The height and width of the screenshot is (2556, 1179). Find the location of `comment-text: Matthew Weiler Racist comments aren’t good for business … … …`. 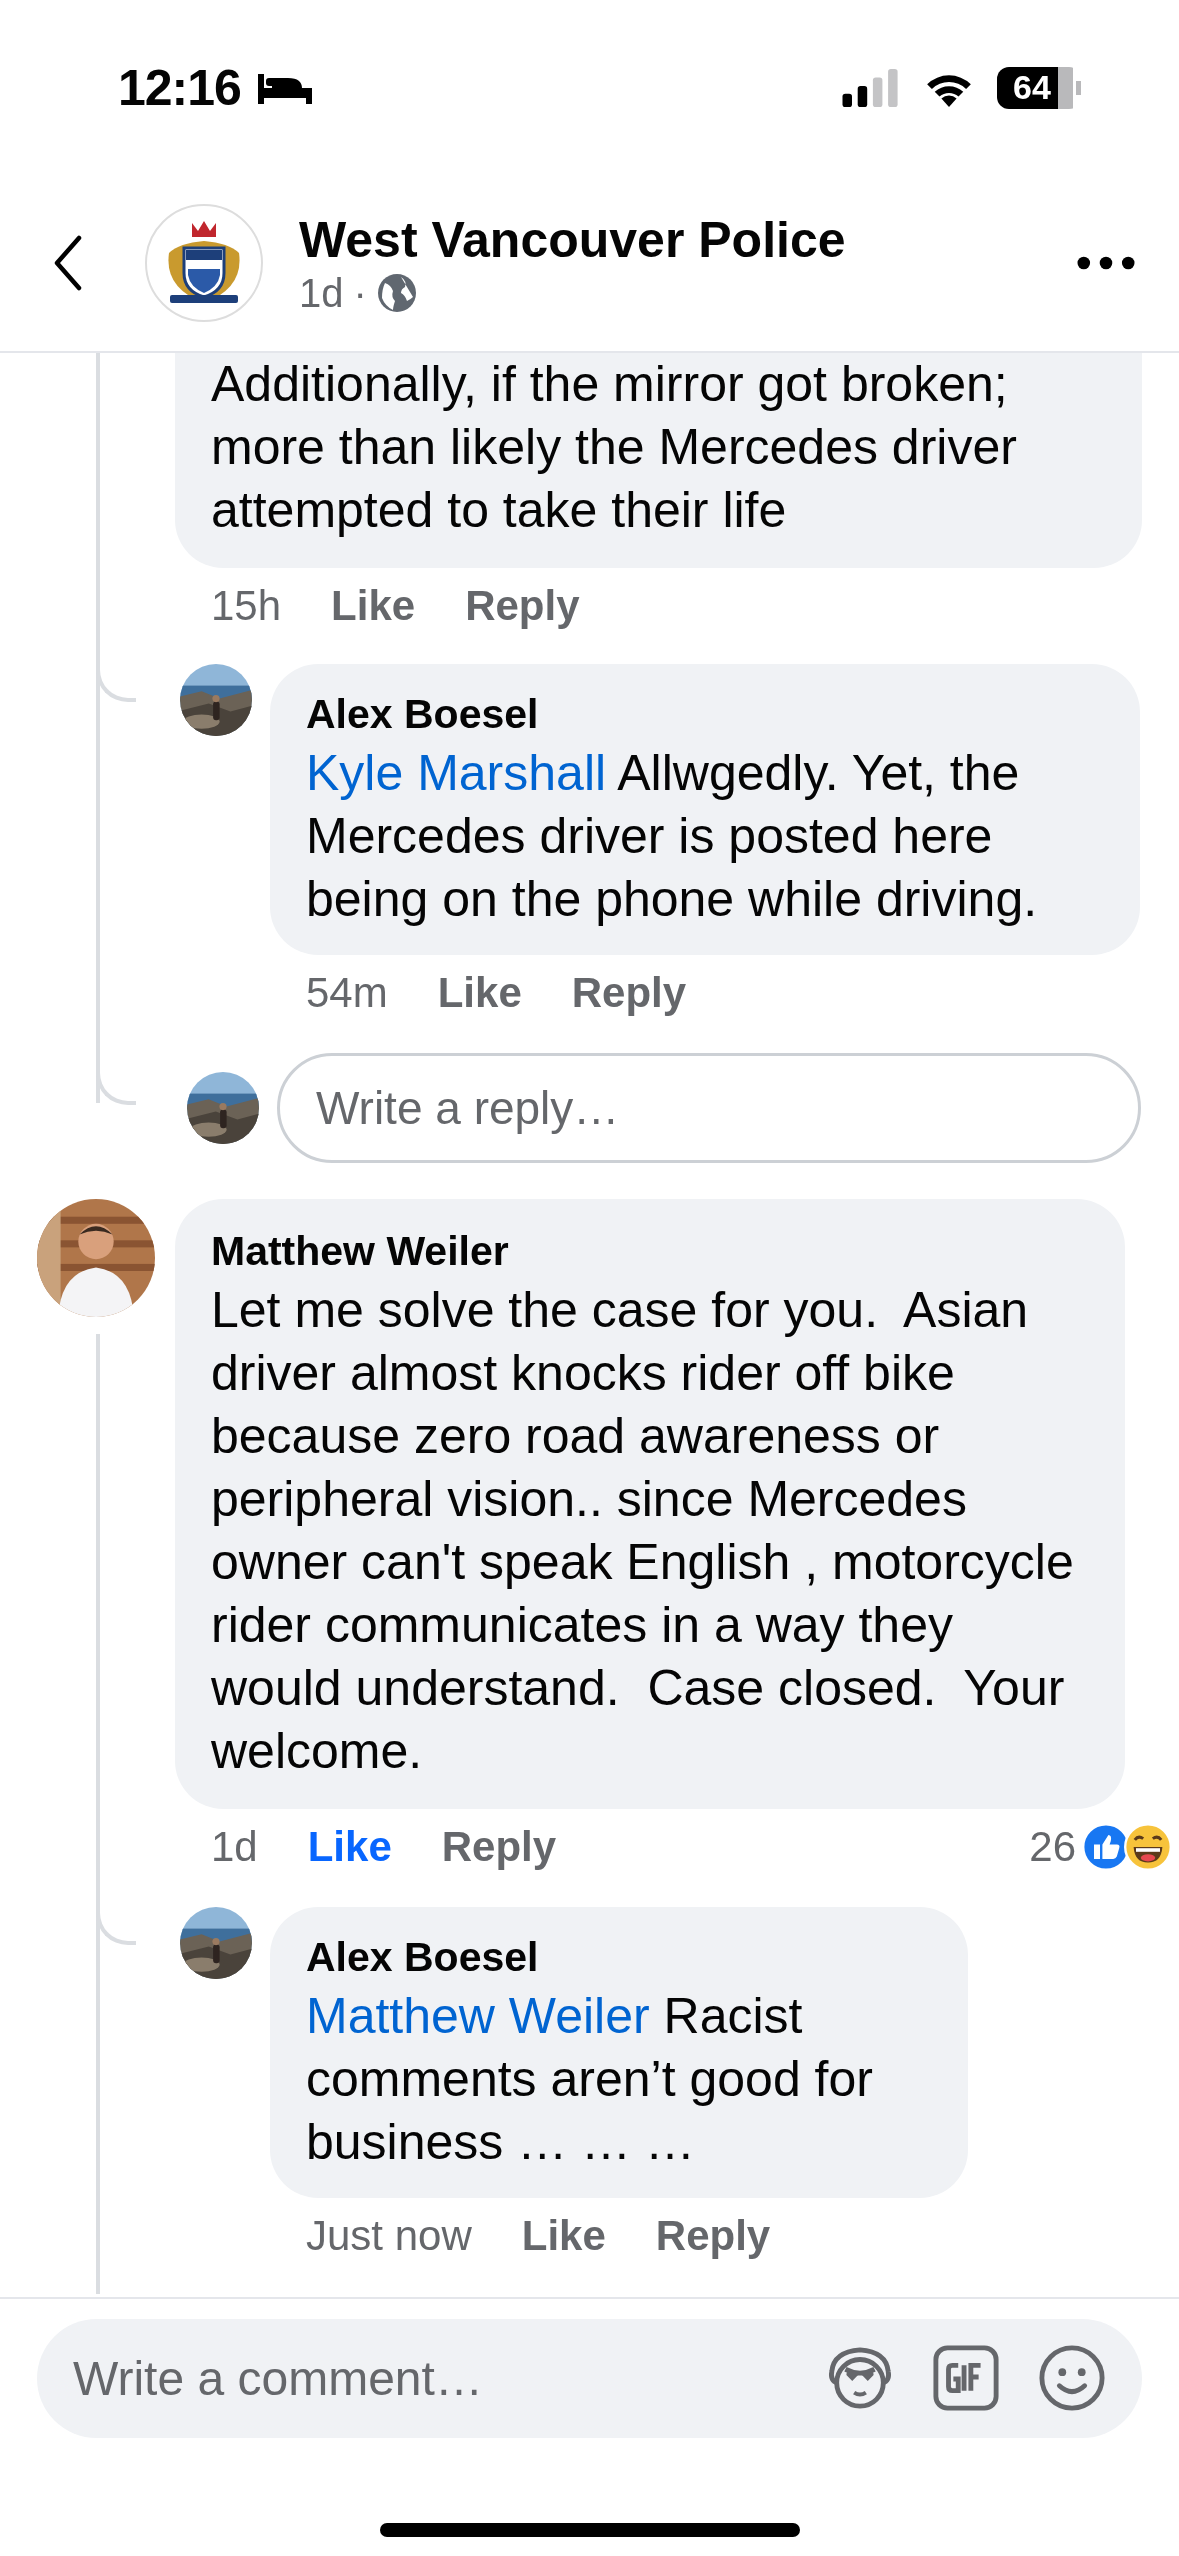

comment-text: Matthew Weiler Racist comments aren’t good for business … … … is located at coordinates (590, 2079).